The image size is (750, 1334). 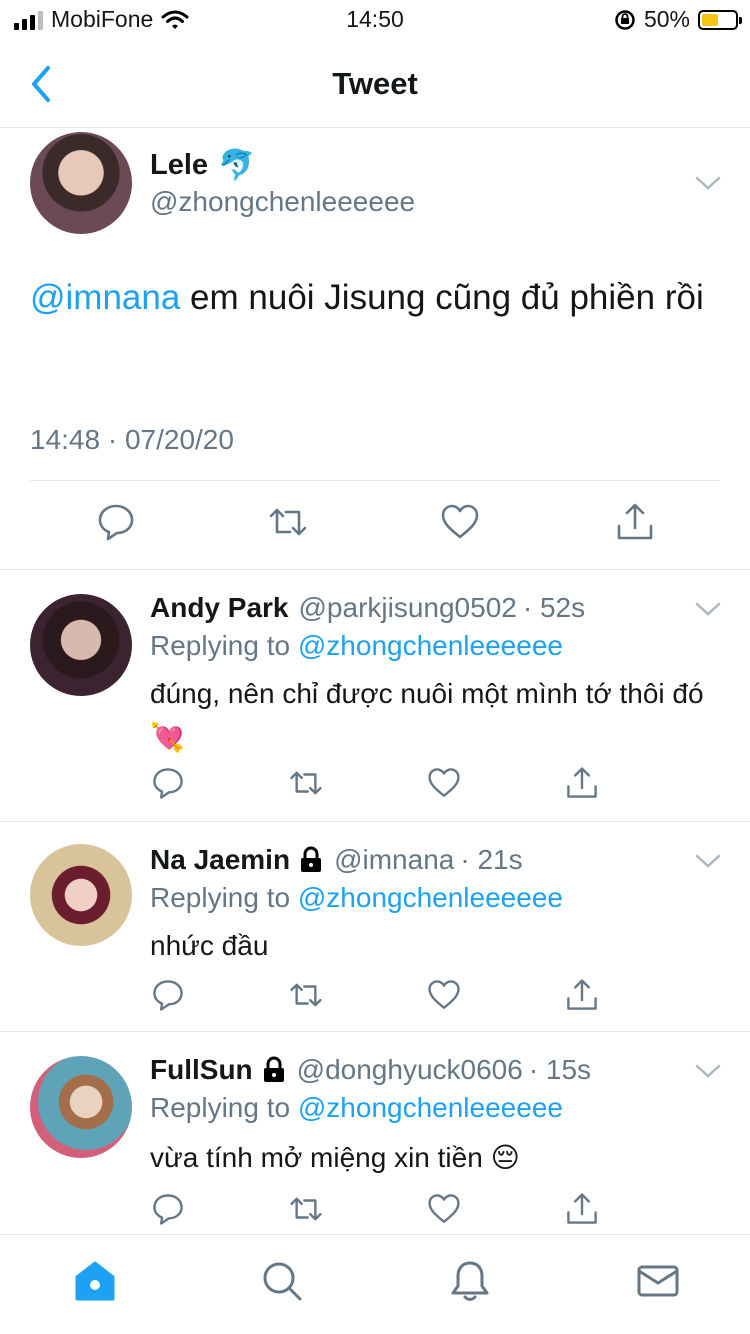 I want to click on author-name-text: Lele, so click(x=179, y=165).